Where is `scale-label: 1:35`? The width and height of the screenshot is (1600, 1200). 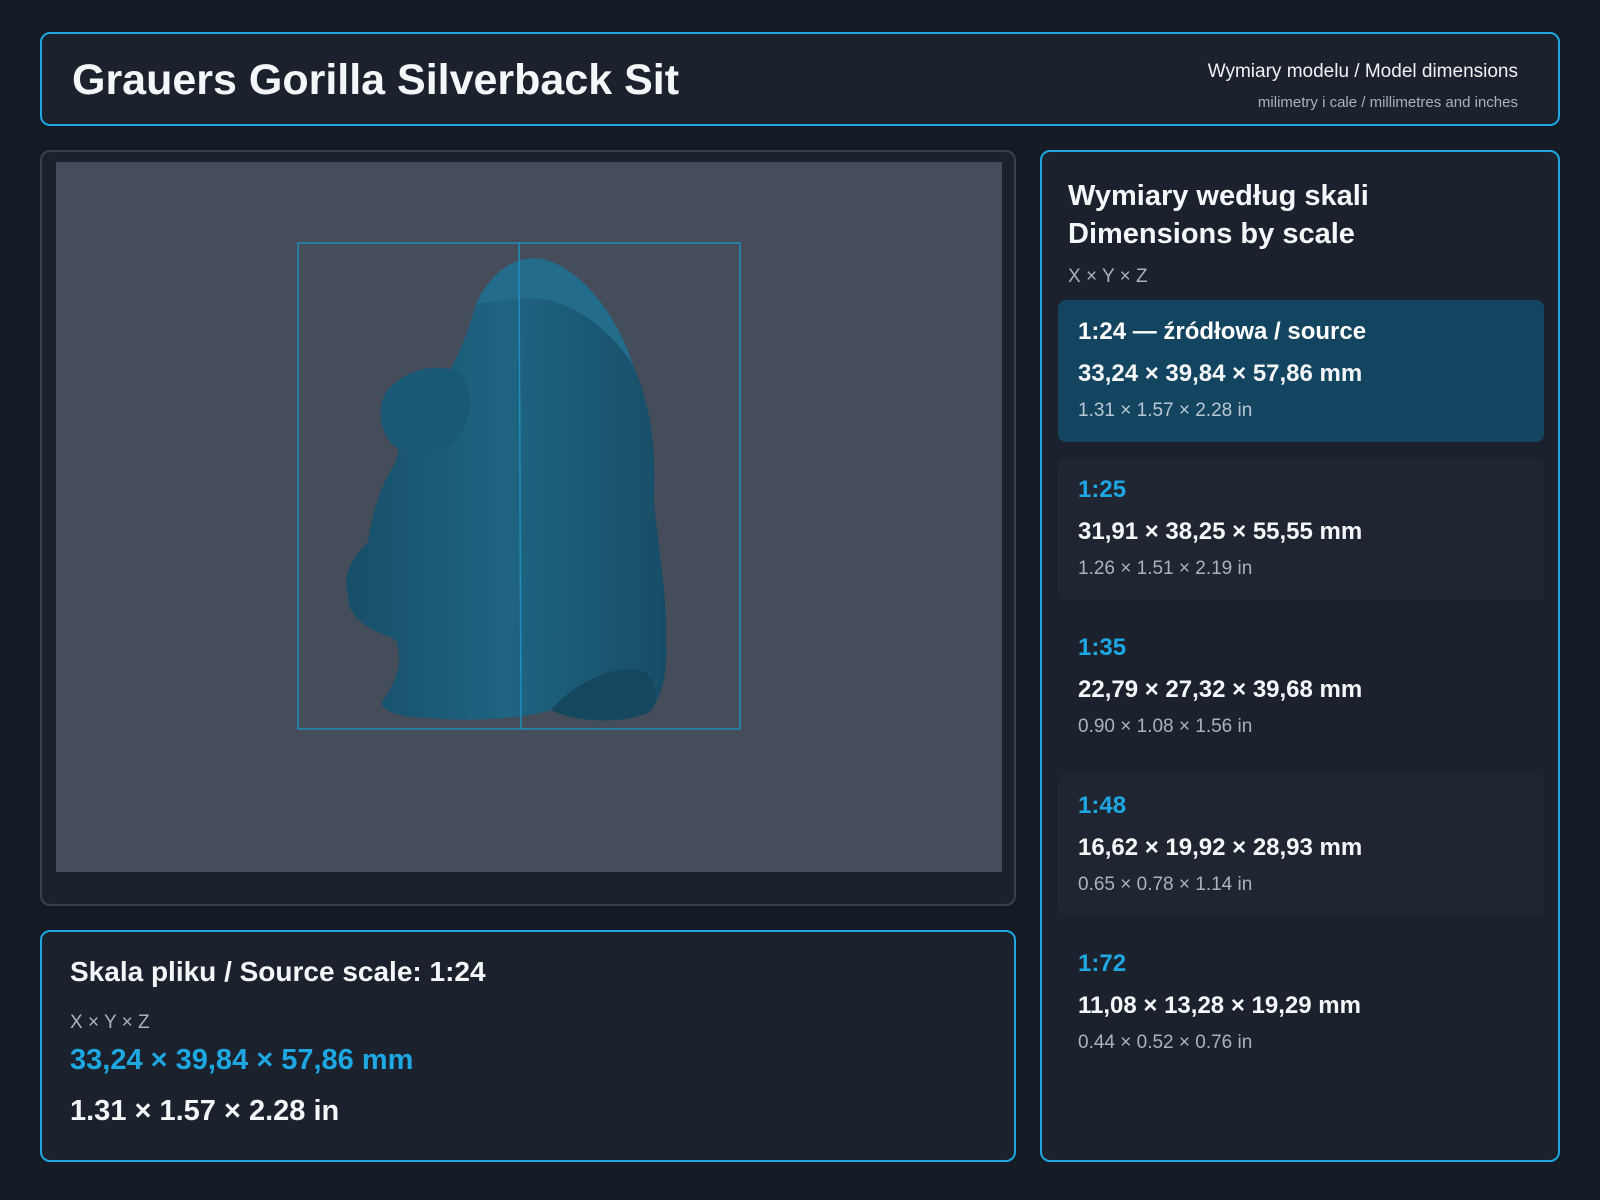 scale-label: 1:35 is located at coordinates (1102, 647).